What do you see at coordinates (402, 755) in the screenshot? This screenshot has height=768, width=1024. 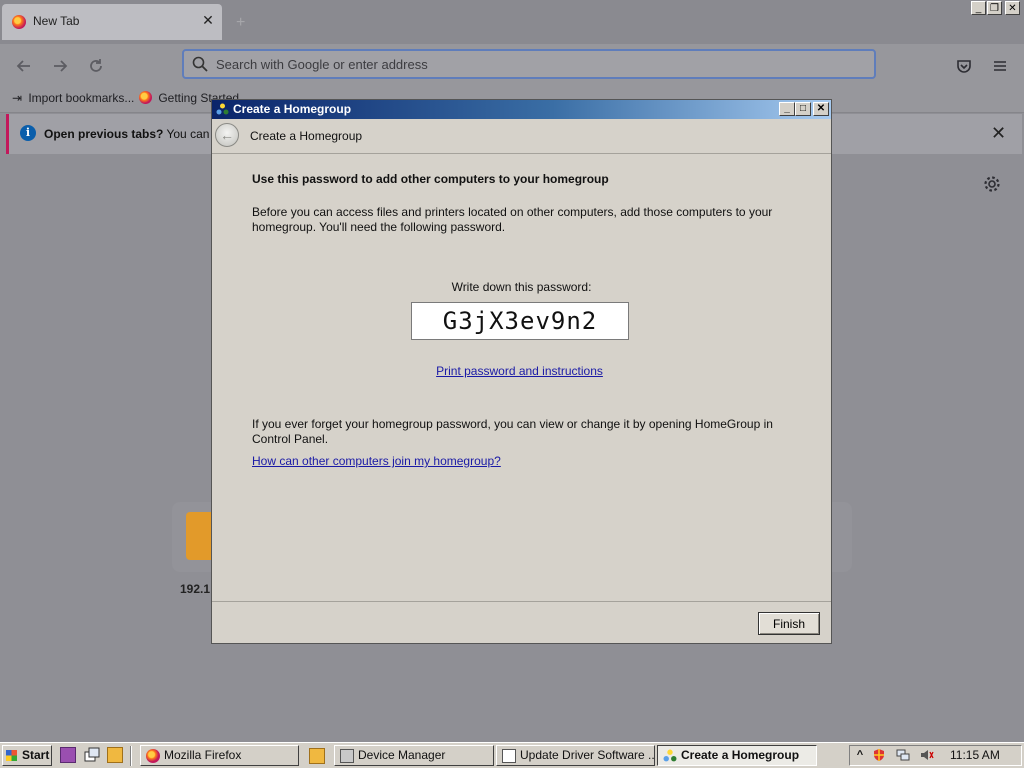 I see `task-label: Device Manager` at bounding box center [402, 755].